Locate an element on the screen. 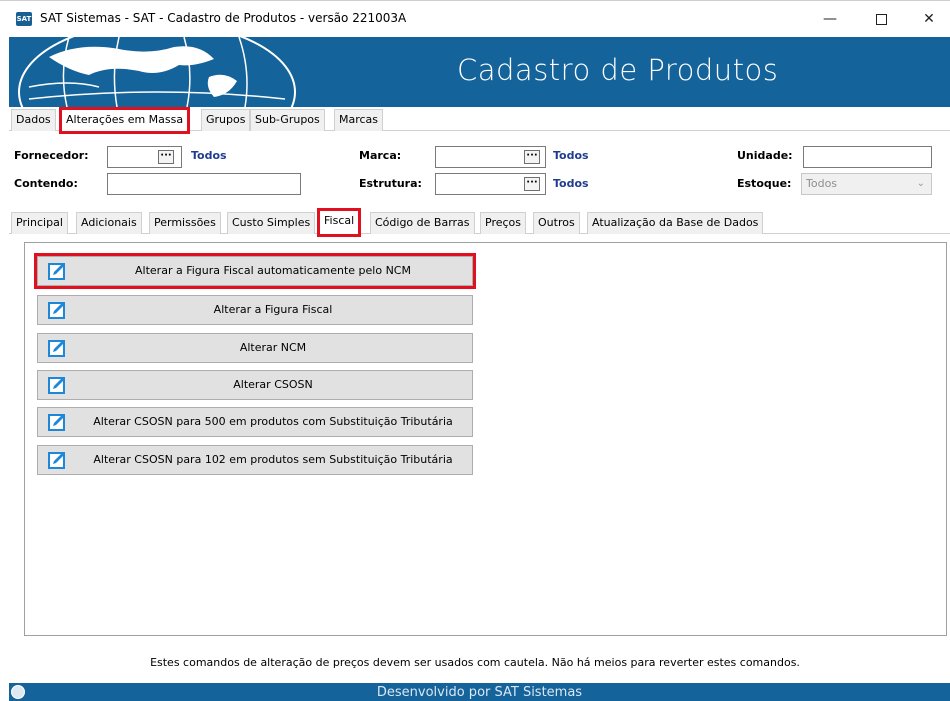 This screenshot has width=950, height=701. maximize-button is located at coordinates (881, 19).